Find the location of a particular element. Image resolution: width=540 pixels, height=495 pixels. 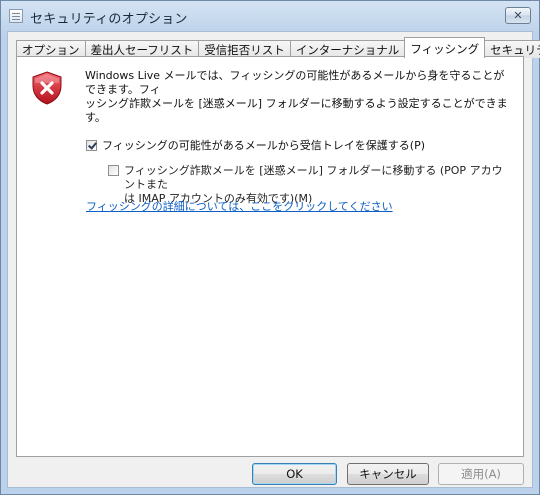

ok-button: OK is located at coordinates (294, 474).